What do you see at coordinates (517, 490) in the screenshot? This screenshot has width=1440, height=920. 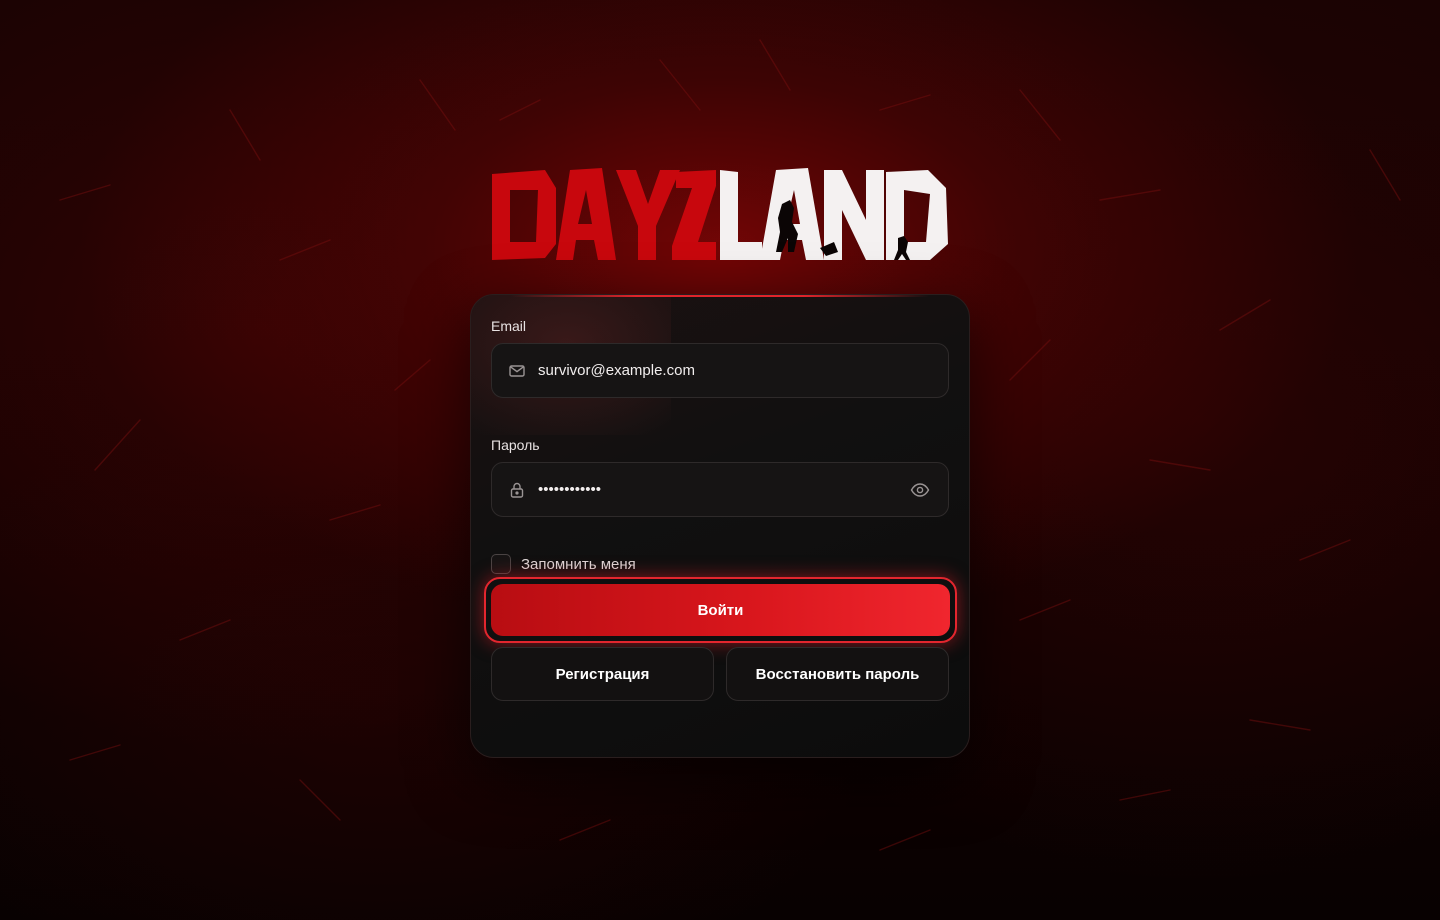 I see `lock-icon` at bounding box center [517, 490].